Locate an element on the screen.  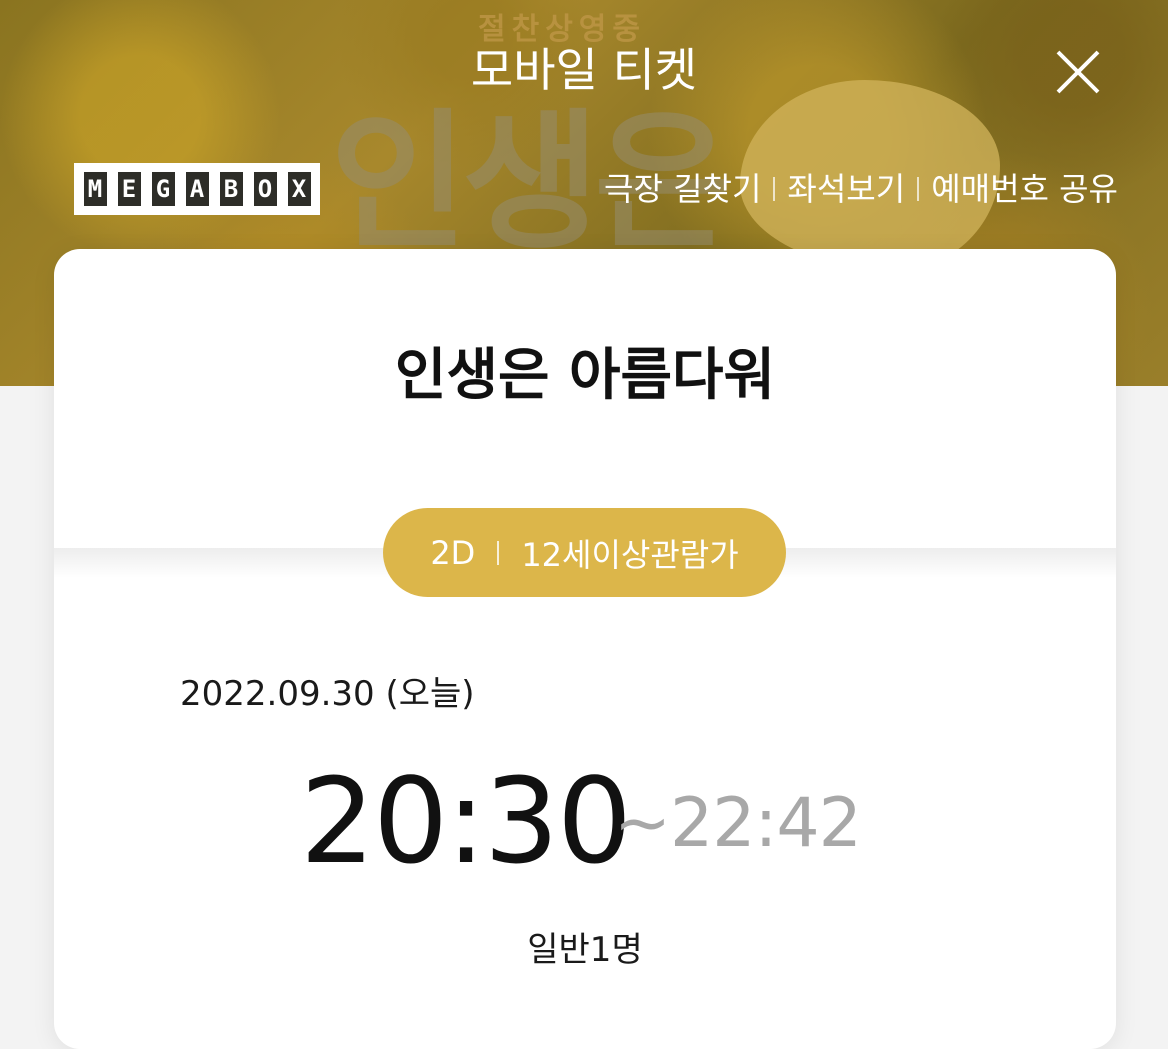
movie-title: 인생은 아름다워 is located at coordinates (585, 375).